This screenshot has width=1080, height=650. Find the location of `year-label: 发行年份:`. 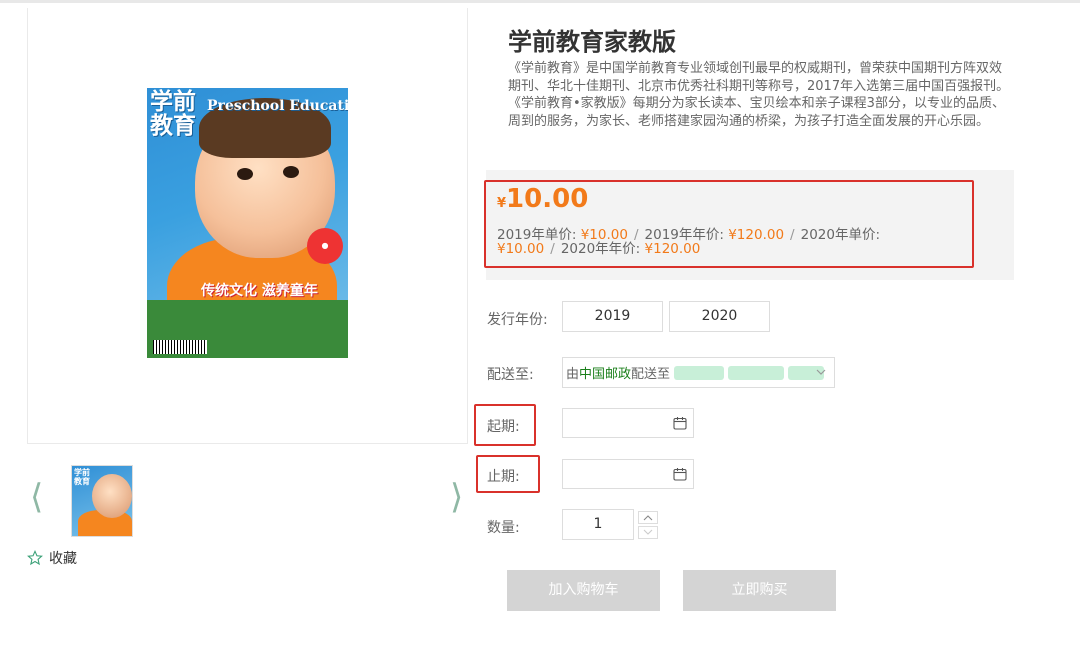

year-label: 发行年份: is located at coordinates (517, 320).